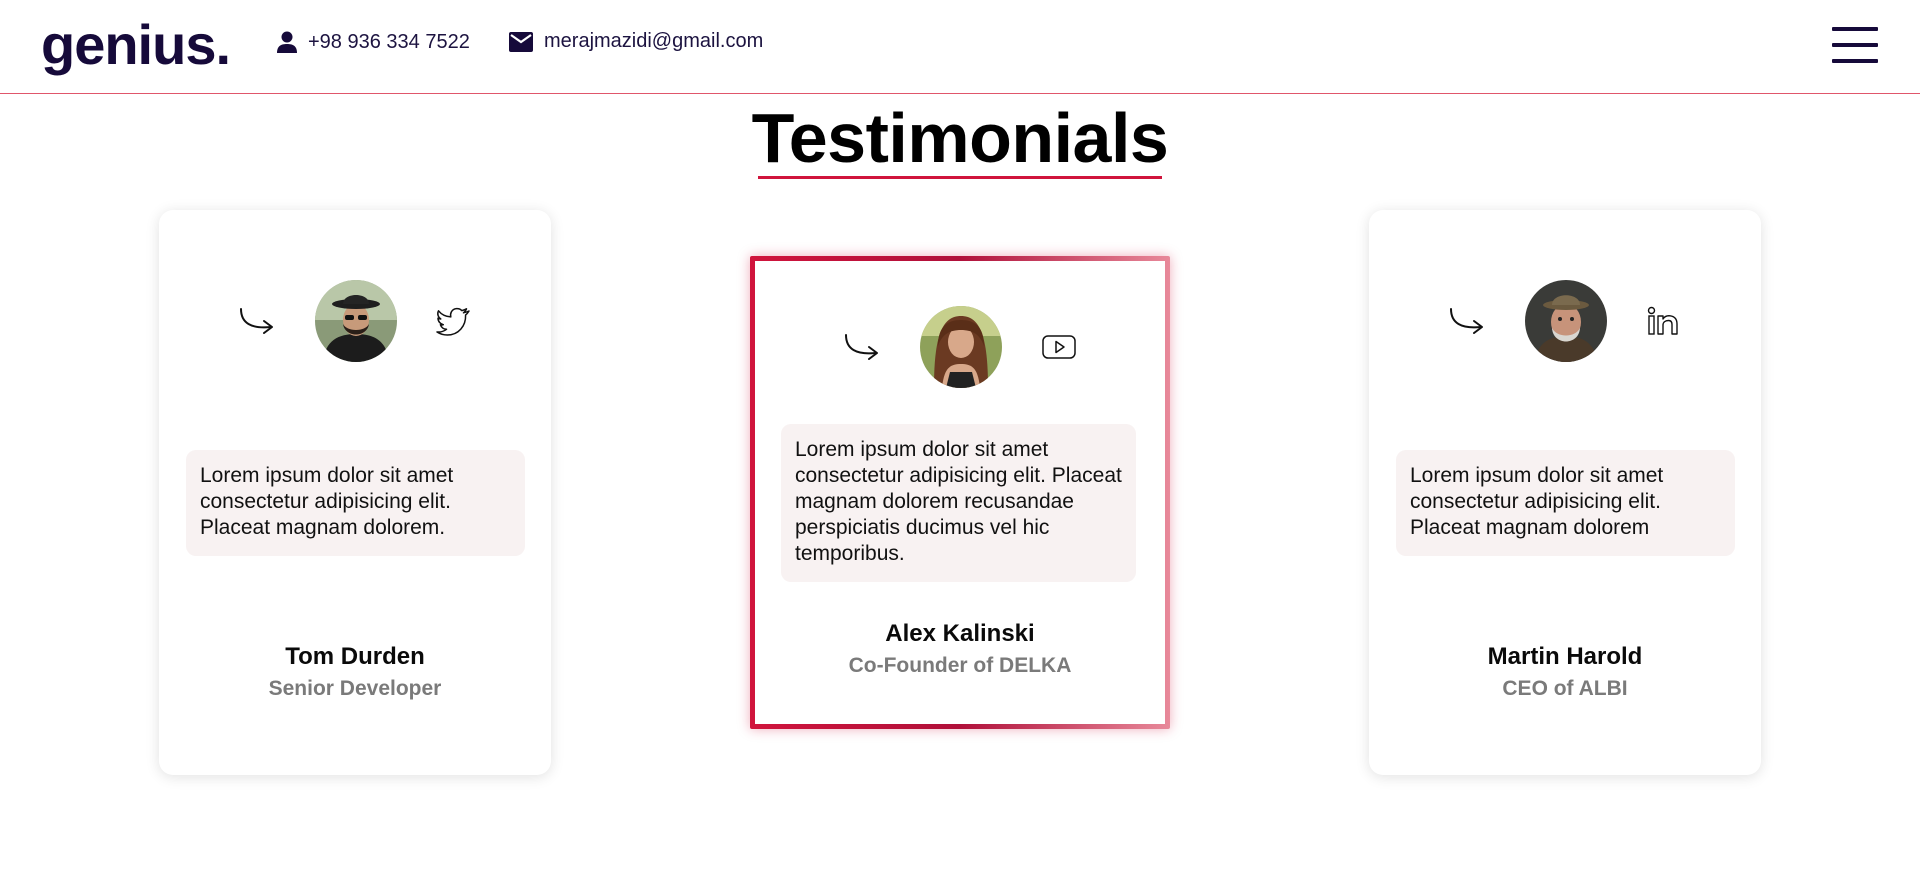 Image resolution: width=1920 pixels, height=881 pixels. Describe the element at coordinates (960, 665) in the screenshot. I see `person-role: Co-Founder of DELKA` at that location.